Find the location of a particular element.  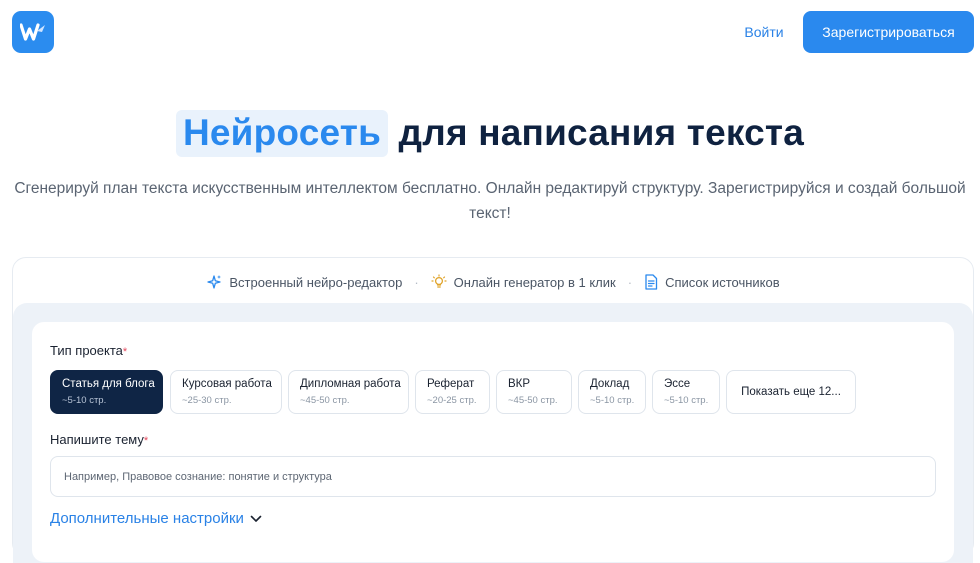

project-type-label-text: Тип проекта is located at coordinates (86, 350).